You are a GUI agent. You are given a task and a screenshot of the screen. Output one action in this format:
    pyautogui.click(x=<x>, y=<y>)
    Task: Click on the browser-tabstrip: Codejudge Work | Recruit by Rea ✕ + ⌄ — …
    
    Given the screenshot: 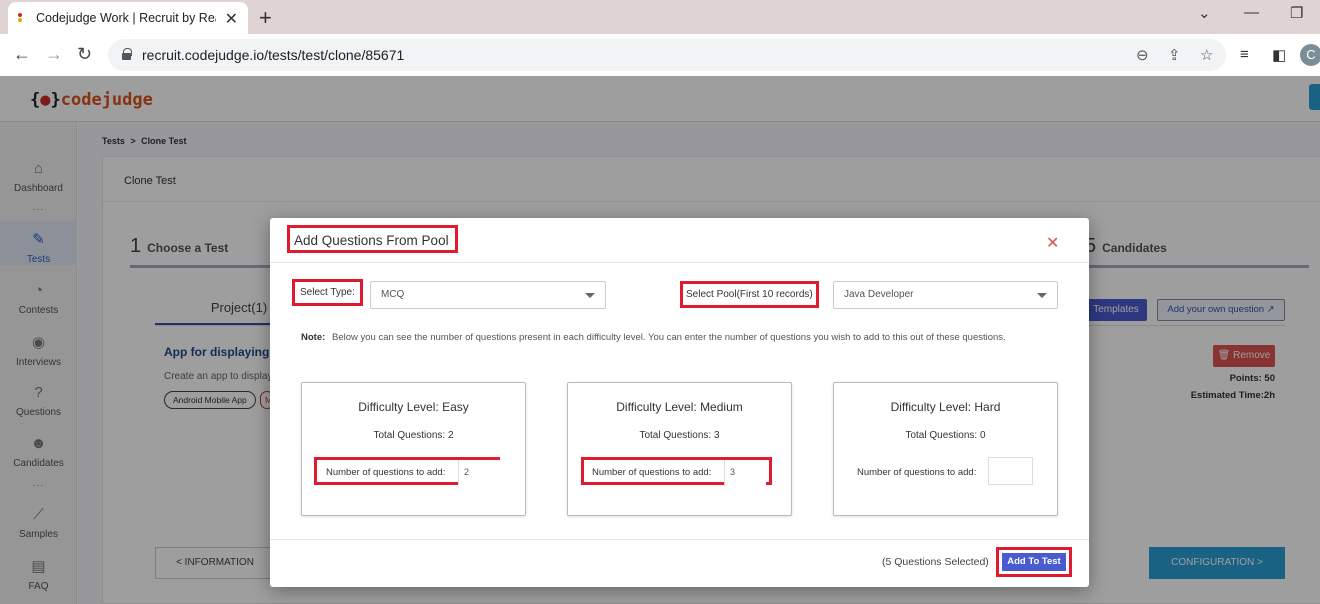 What is the action you would take?
    pyautogui.click(x=660, y=17)
    